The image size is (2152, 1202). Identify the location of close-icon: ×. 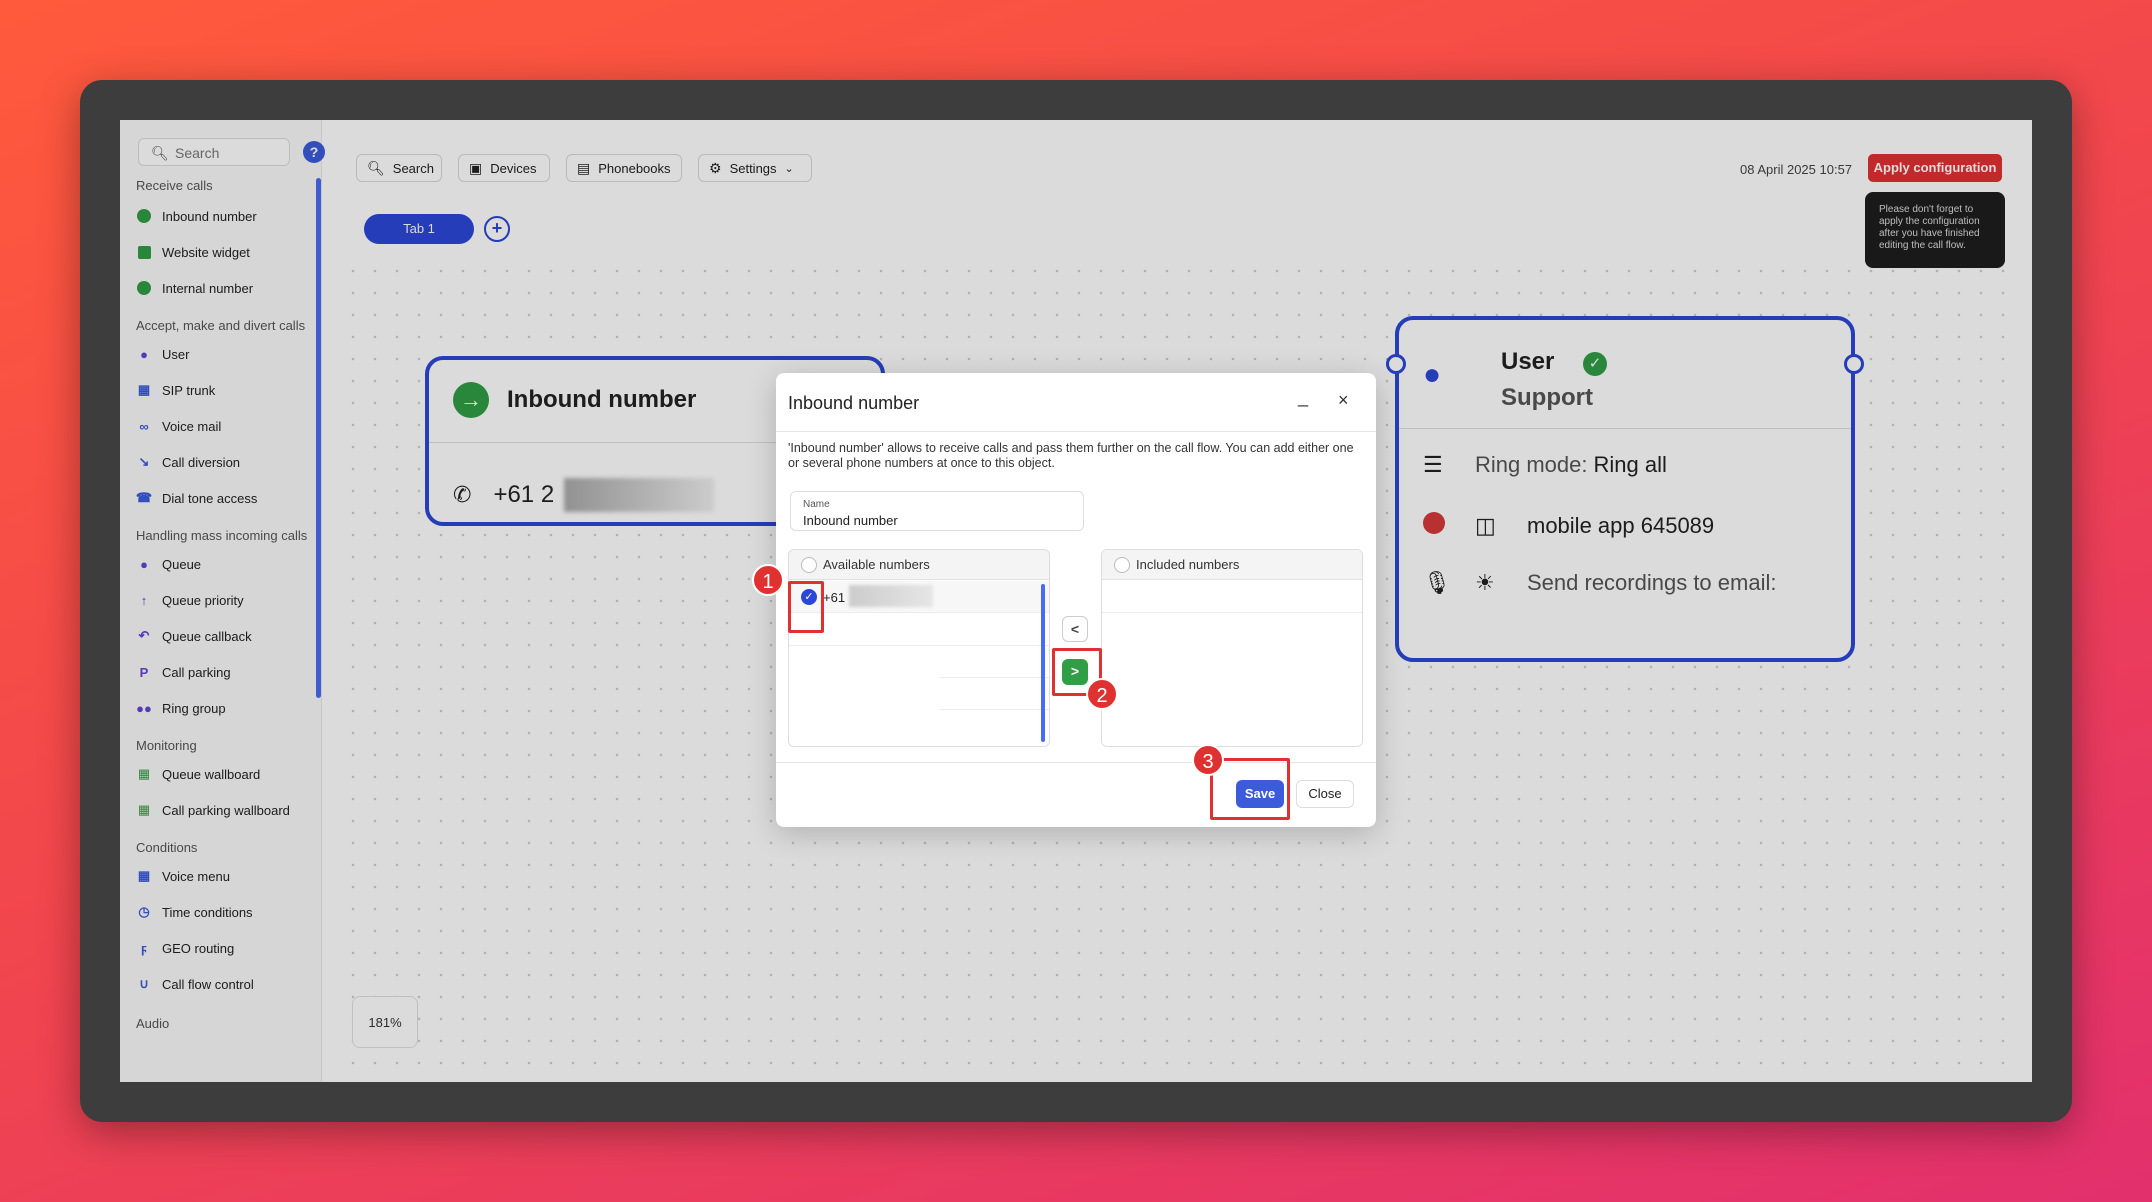
(1343, 400).